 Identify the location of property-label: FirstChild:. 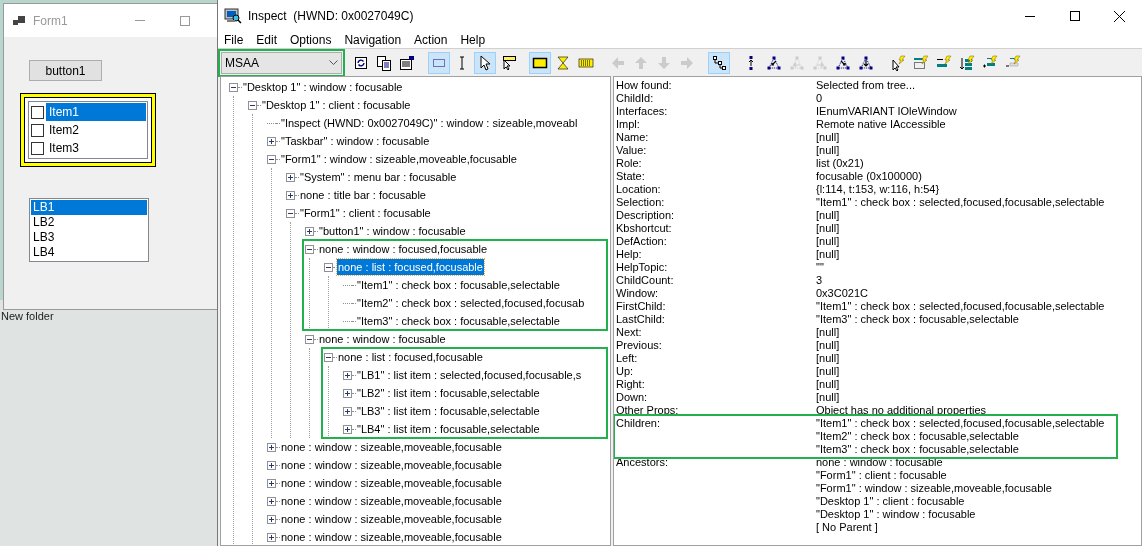
(641, 306).